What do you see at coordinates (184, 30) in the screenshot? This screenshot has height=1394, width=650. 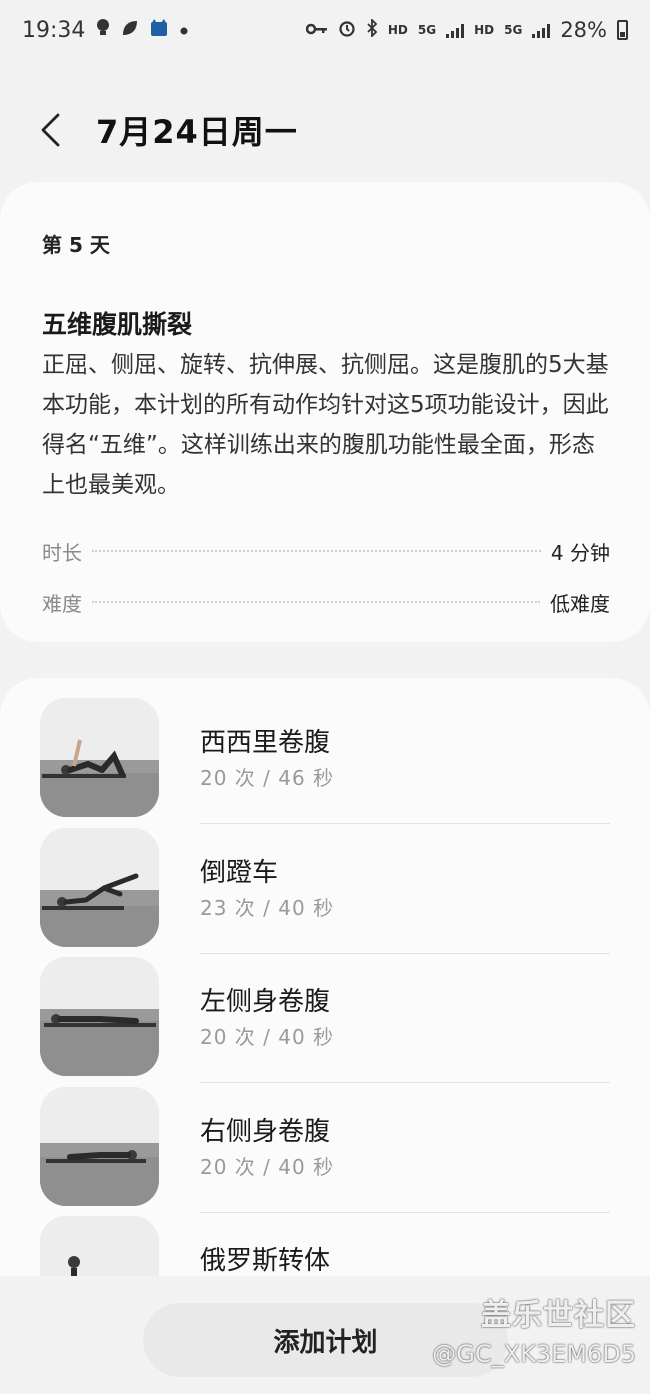 I see `notification-dot-icon` at bounding box center [184, 30].